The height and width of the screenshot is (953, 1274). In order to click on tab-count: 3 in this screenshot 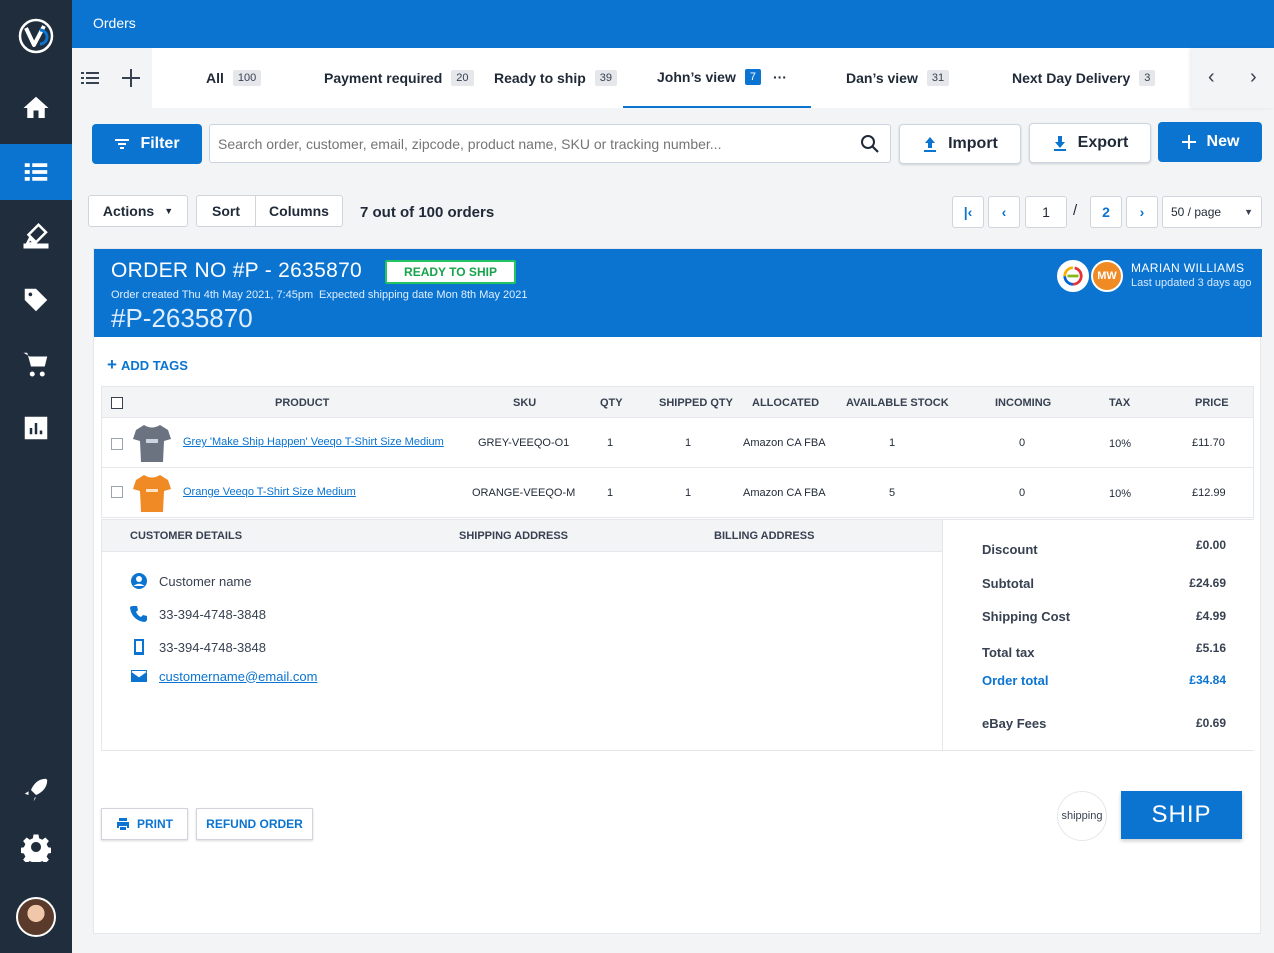, I will do `click(1147, 78)`.